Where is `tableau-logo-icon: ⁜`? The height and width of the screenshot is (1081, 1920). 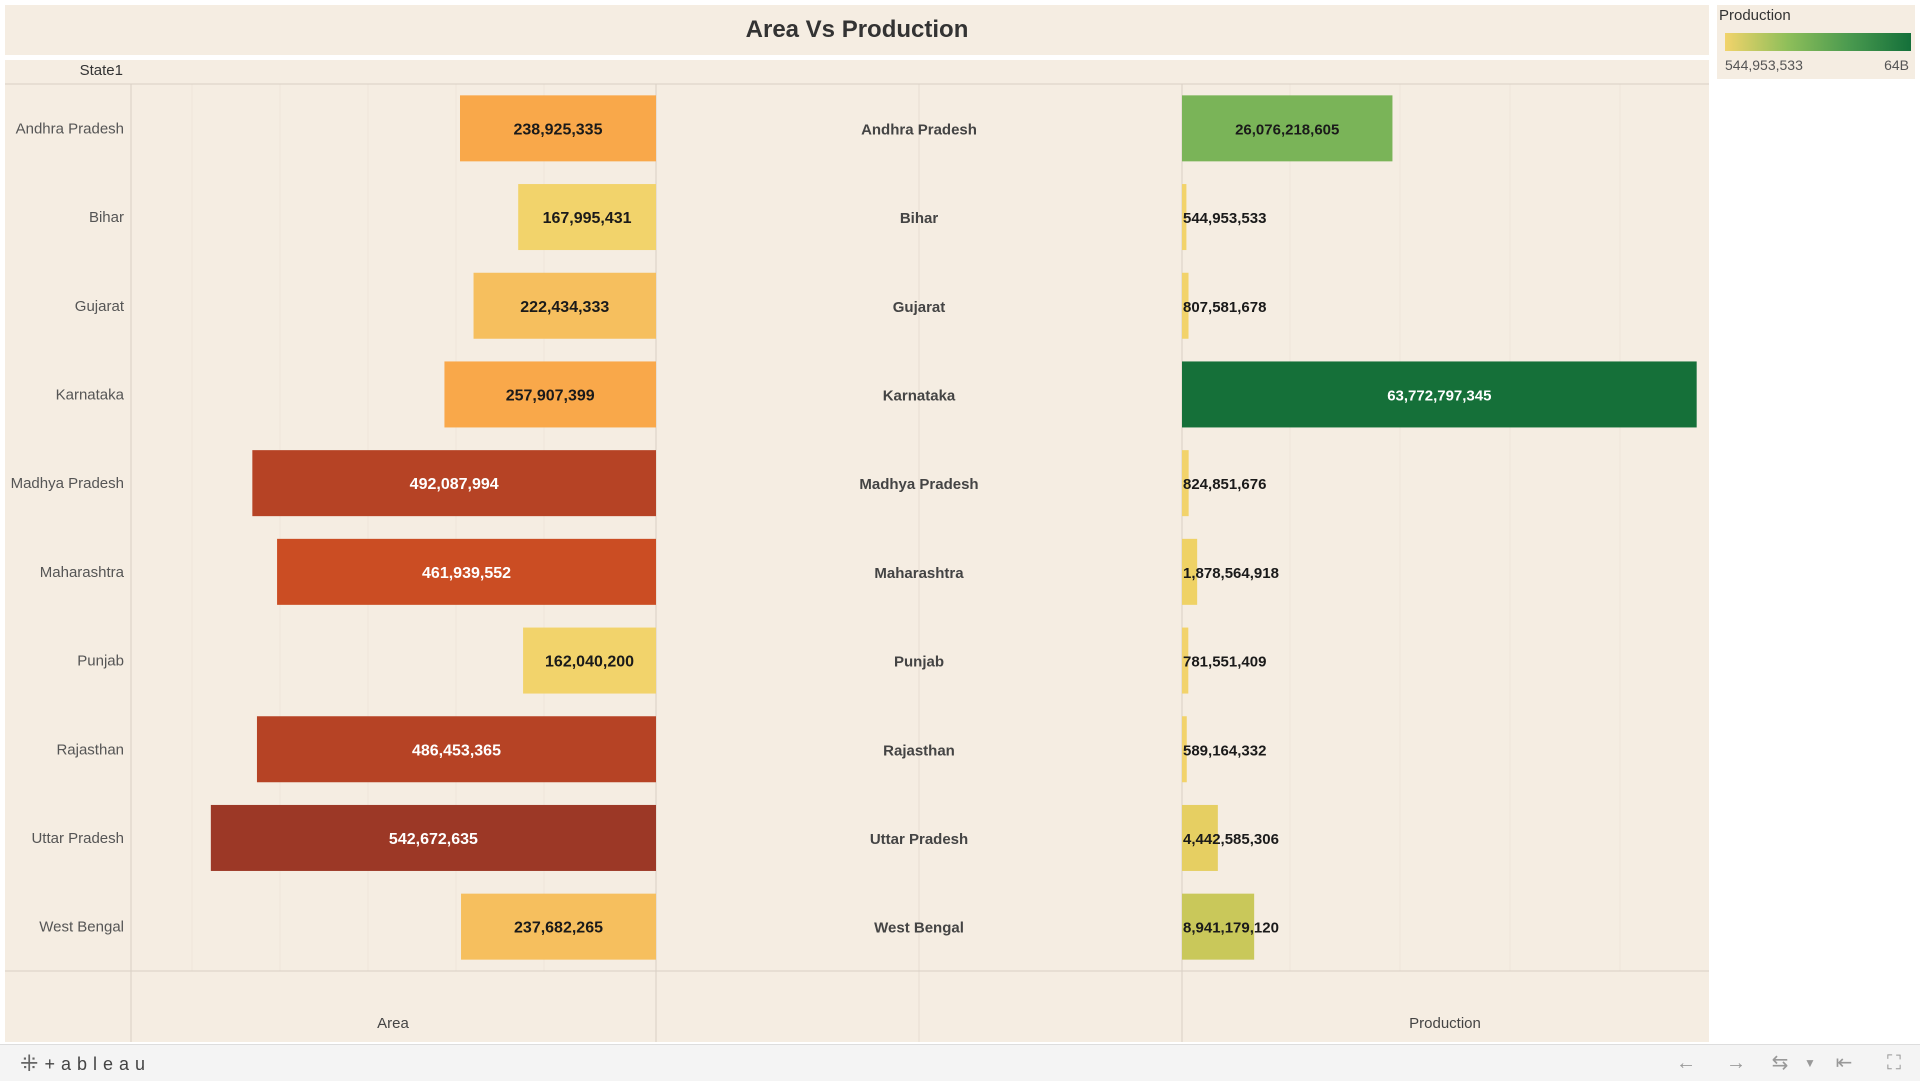
tableau-logo-icon: ⁜ is located at coordinates (29, 1063).